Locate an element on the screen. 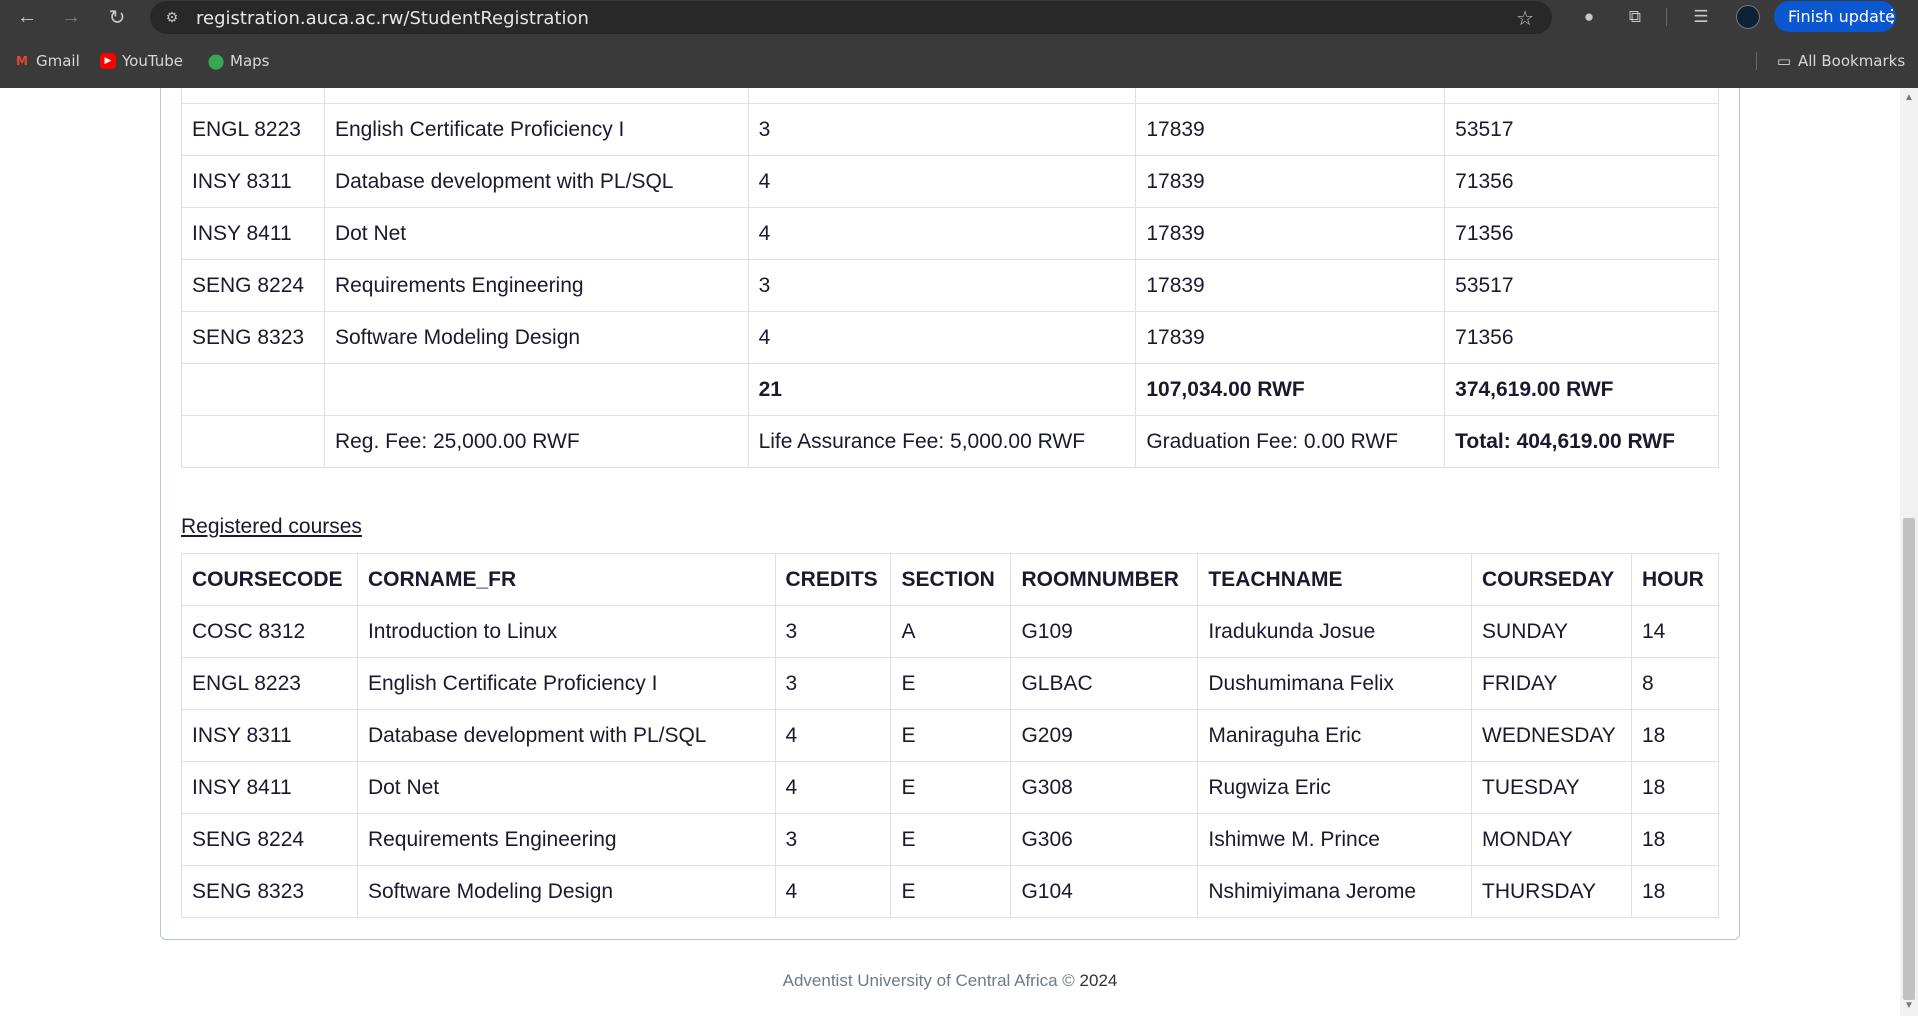 This screenshot has height=1016, width=1918. column-header: COURSECODE is located at coordinates (269, 579).